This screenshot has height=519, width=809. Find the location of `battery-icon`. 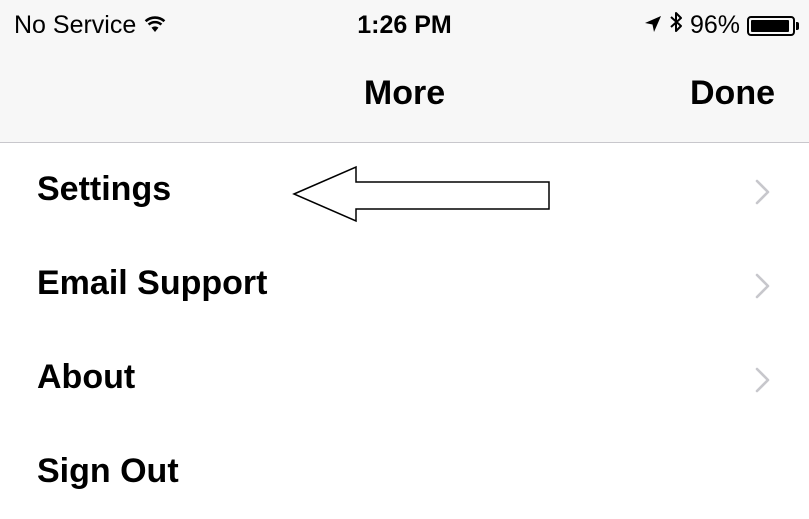

battery-icon is located at coordinates (773, 25).